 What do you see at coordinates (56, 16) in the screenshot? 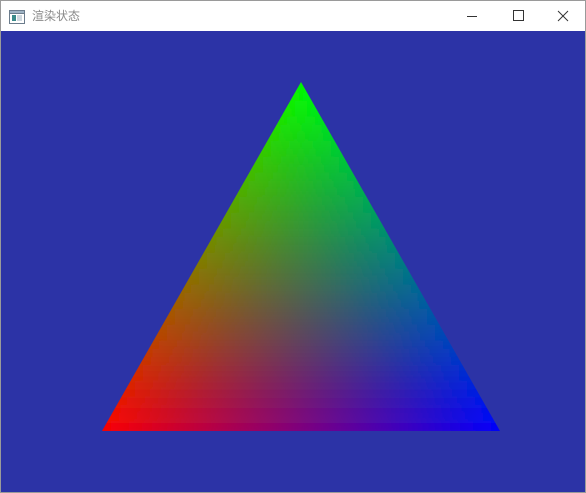
I see `window-title: 渲染状态` at bounding box center [56, 16].